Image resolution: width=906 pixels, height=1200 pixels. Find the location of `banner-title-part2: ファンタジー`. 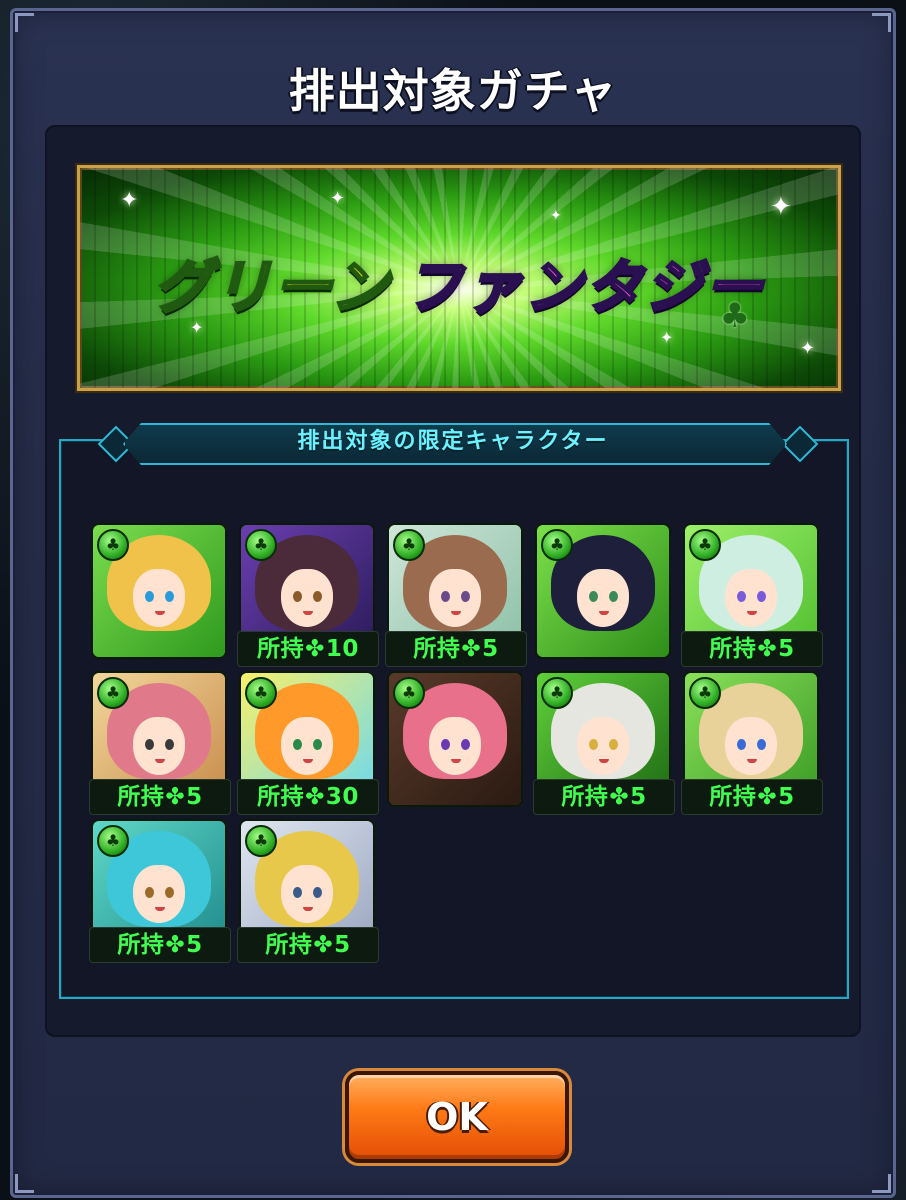

banner-title-part2: ファンタジー is located at coordinates (584, 287).